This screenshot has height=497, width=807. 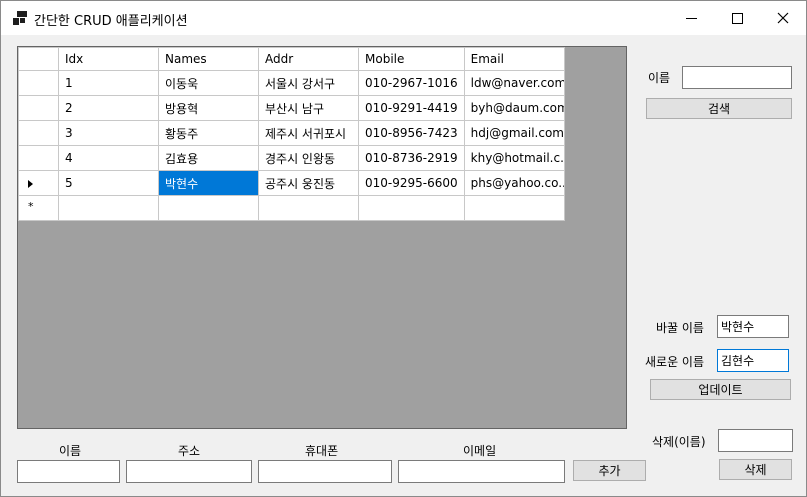 What do you see at coordinates (38, 59) in the screenshot?
I see `grid-corner-header` at bounding box center [38, 59].